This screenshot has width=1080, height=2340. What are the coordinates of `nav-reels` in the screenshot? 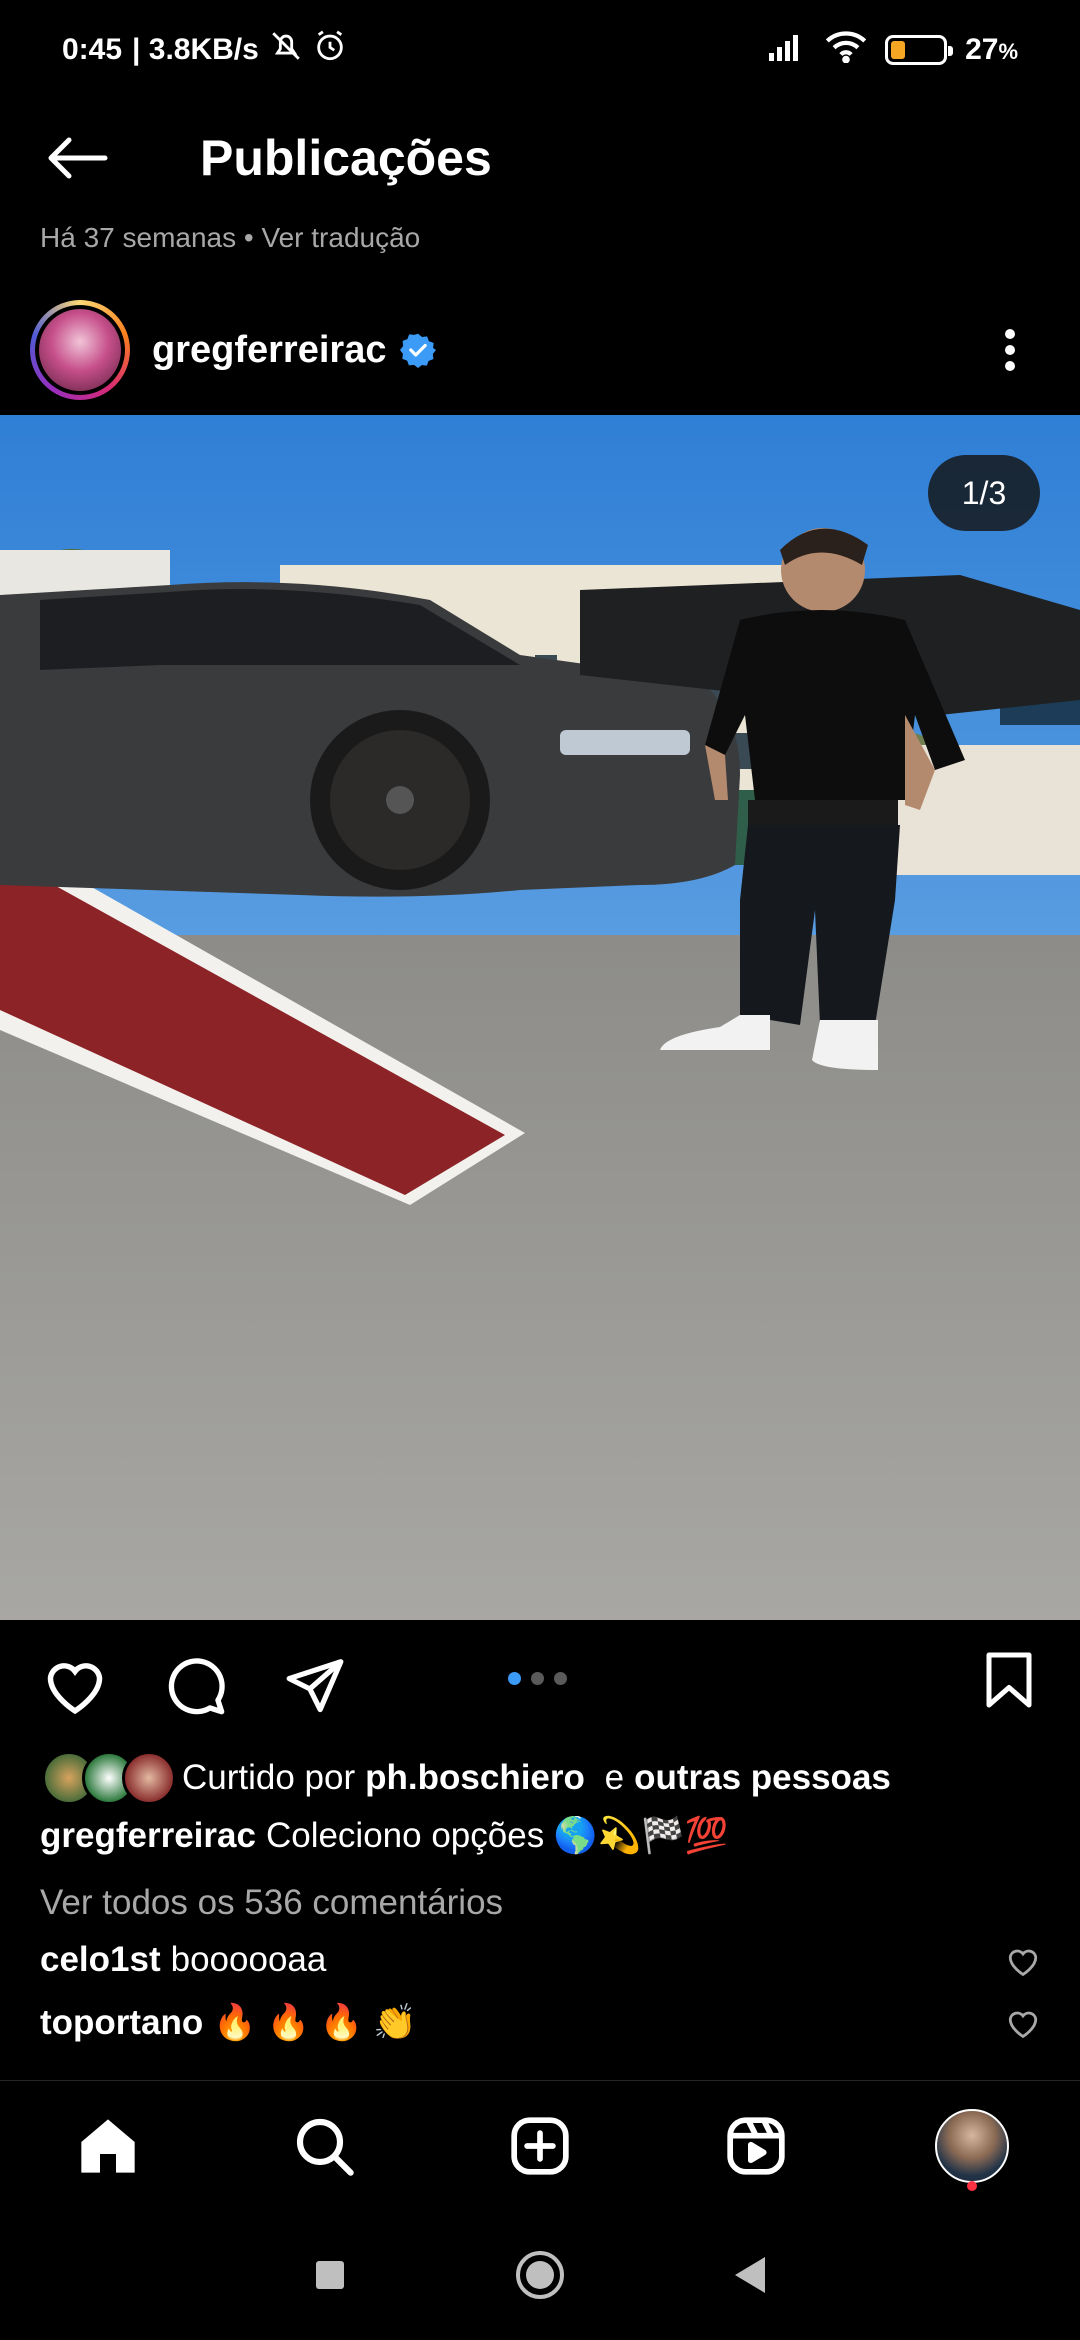 It's located at (756, 2146).